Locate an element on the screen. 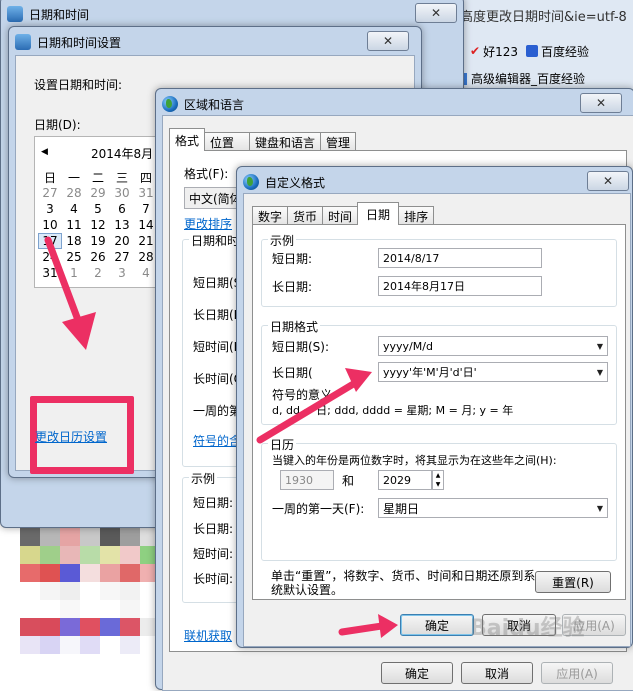 This screenshot has height=691, width=633. tab-date: 日期 is located at coordinates (378, 213).